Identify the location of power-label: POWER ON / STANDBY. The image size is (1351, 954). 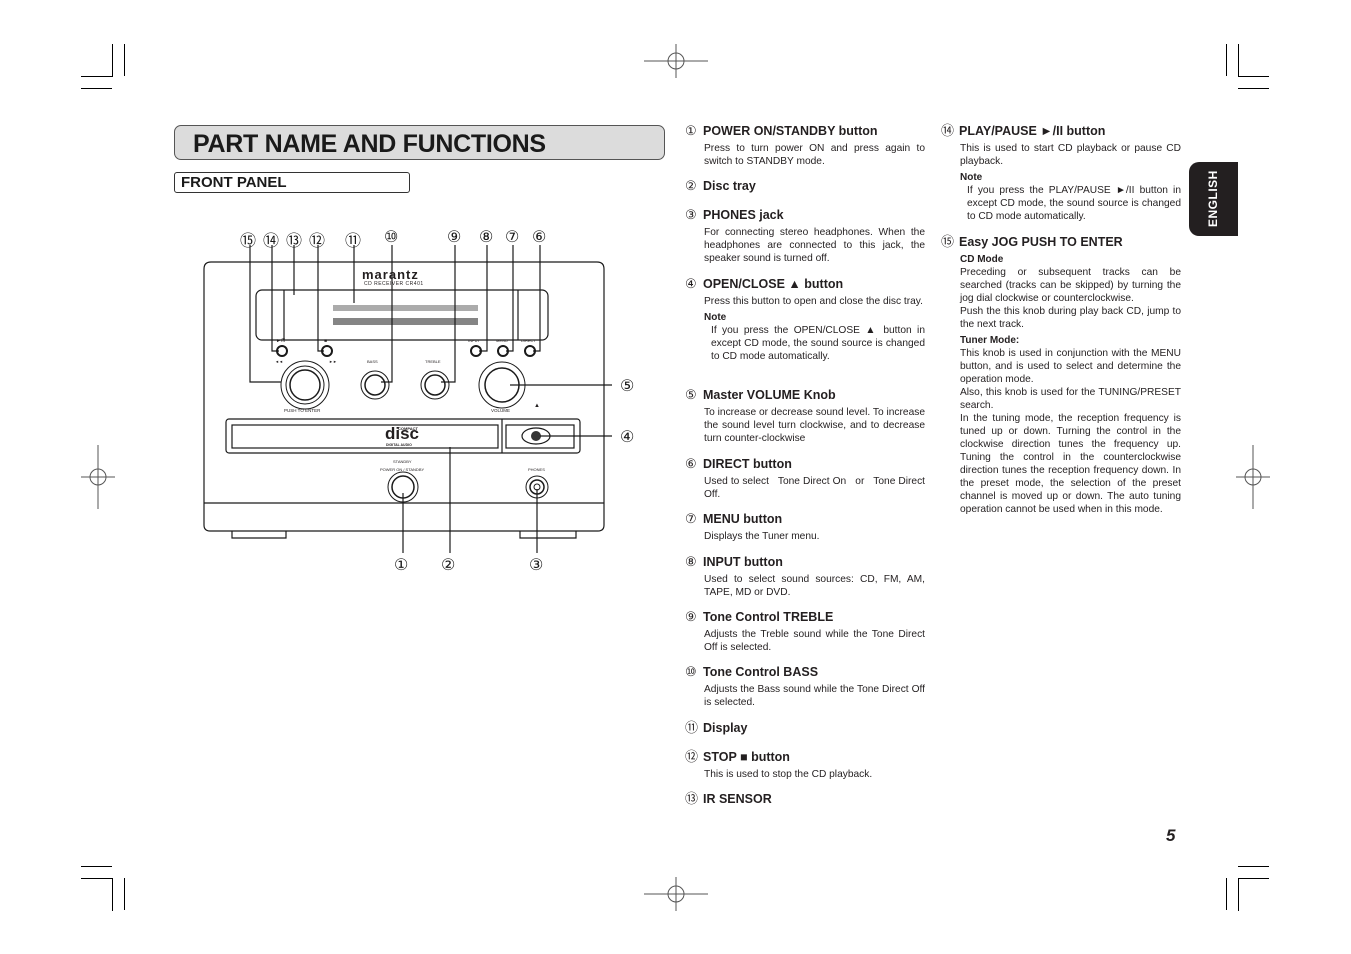
(402, 469).